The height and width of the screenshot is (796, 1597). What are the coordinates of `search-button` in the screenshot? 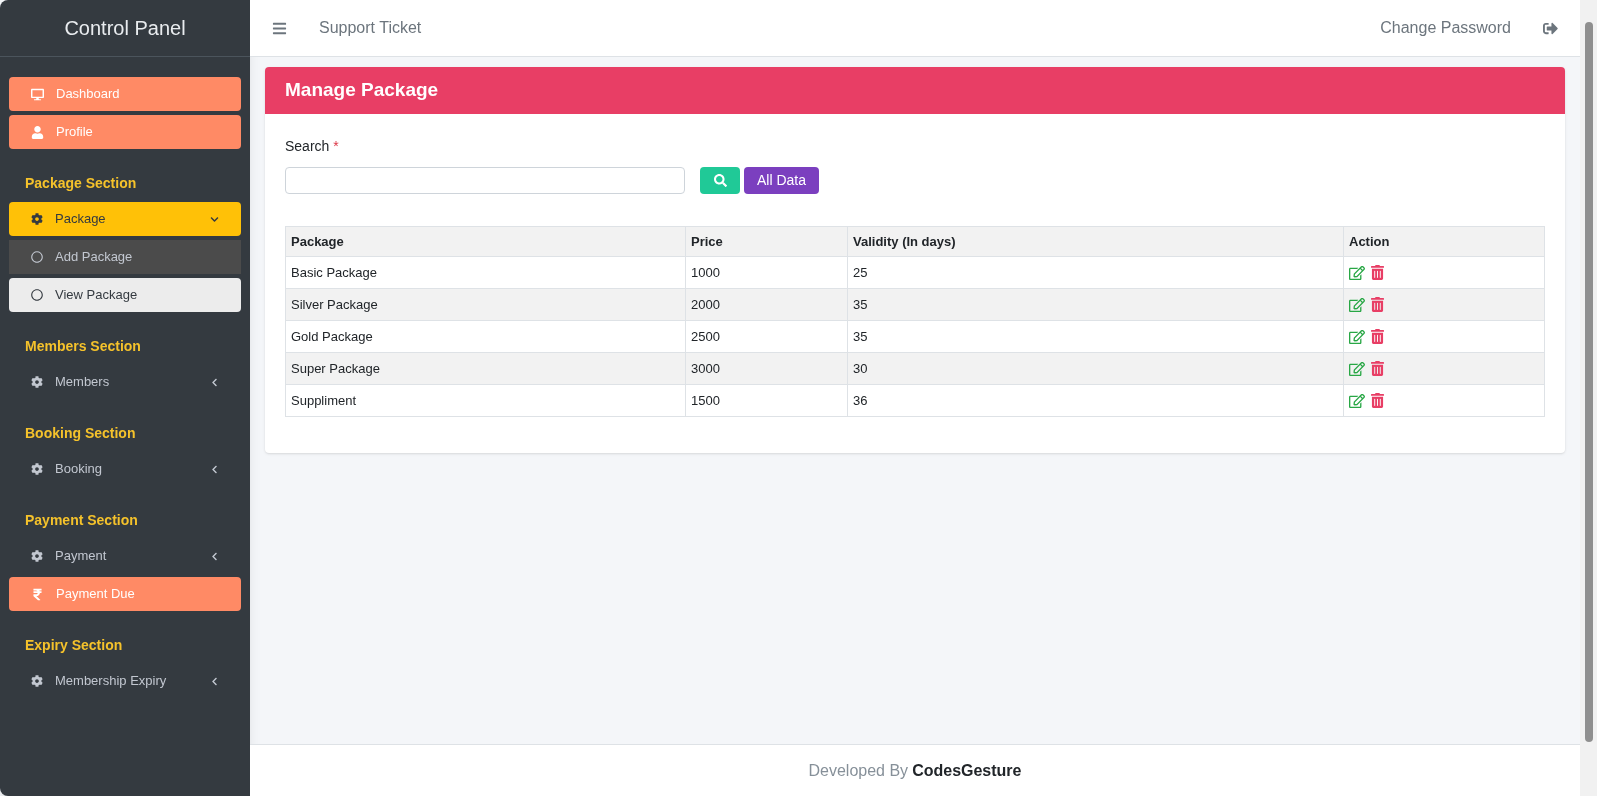 It's located at (720, 180).